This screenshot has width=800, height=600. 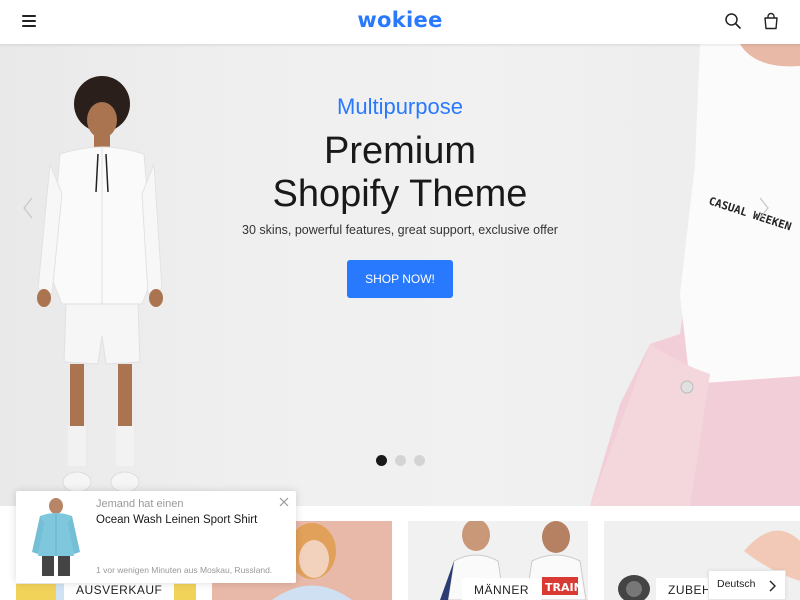 I want to click on language-selector: Deutsch, so click(x=747, y=585).